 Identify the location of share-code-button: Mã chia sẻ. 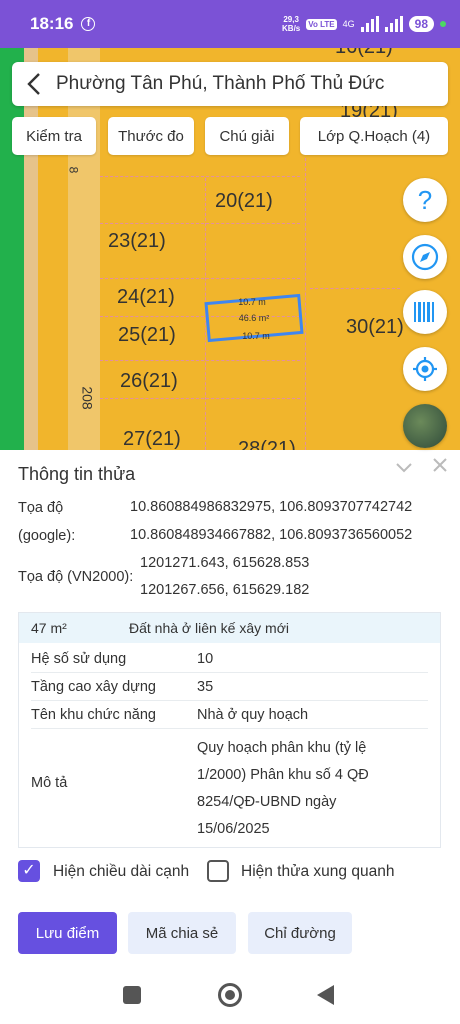
(182, 933).